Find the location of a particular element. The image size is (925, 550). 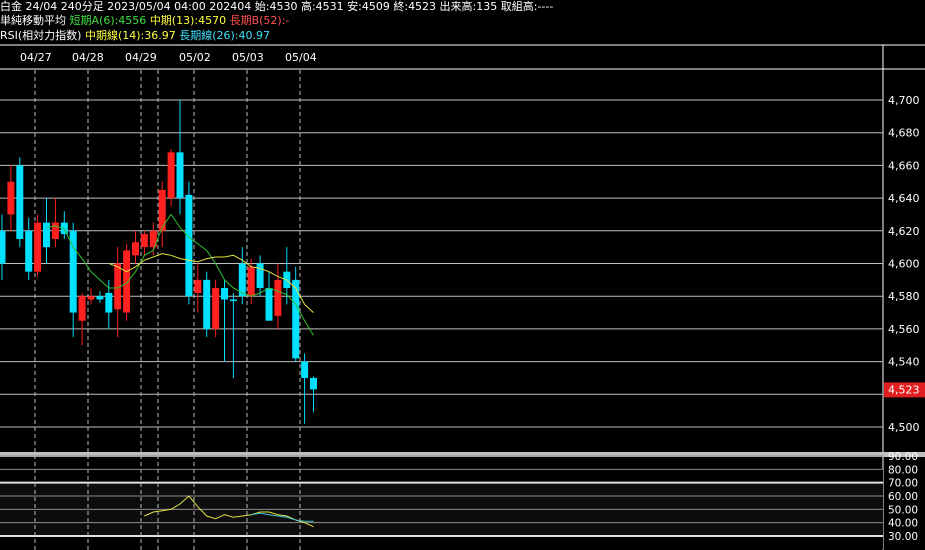

ma-mid-label: 中期(13):4570 is located at coordinates (188, 20).